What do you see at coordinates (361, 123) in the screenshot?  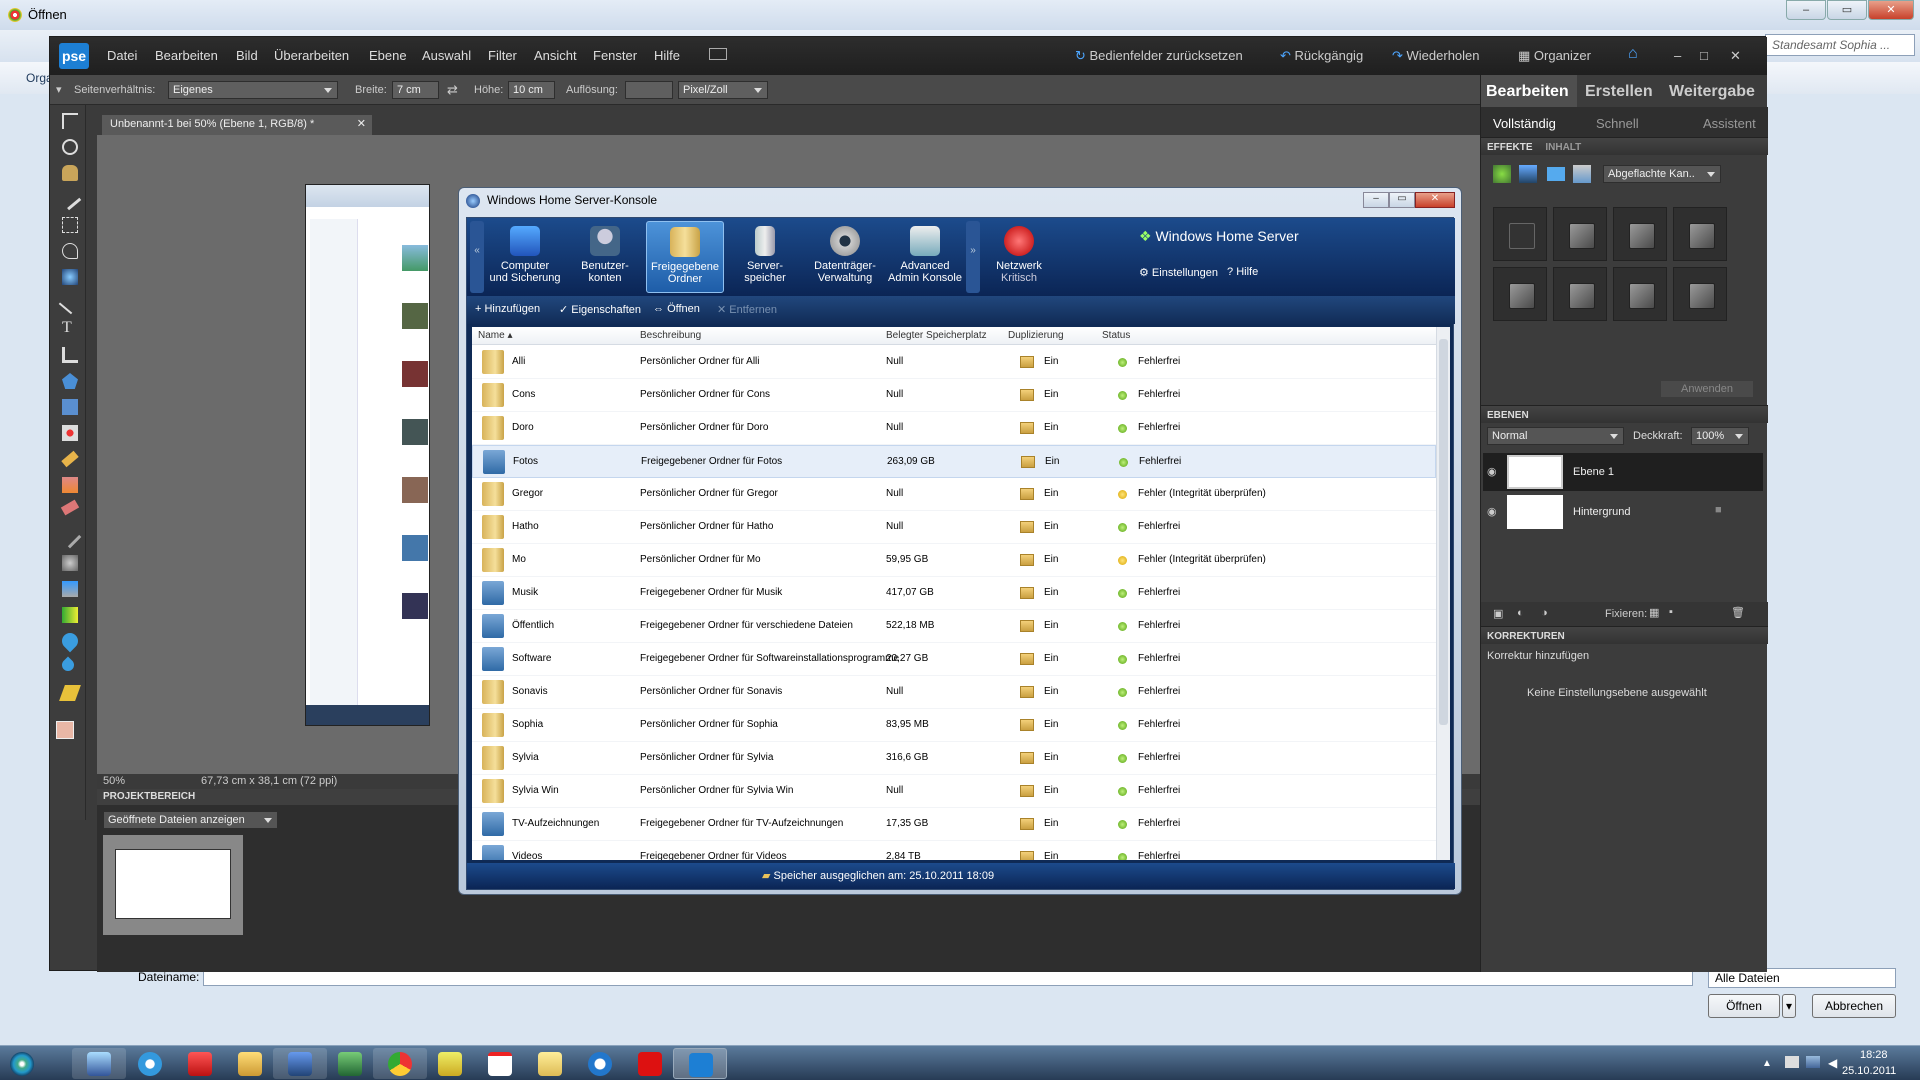 I see `close-tab-icon: ✕` at bounding box center [361, 123].